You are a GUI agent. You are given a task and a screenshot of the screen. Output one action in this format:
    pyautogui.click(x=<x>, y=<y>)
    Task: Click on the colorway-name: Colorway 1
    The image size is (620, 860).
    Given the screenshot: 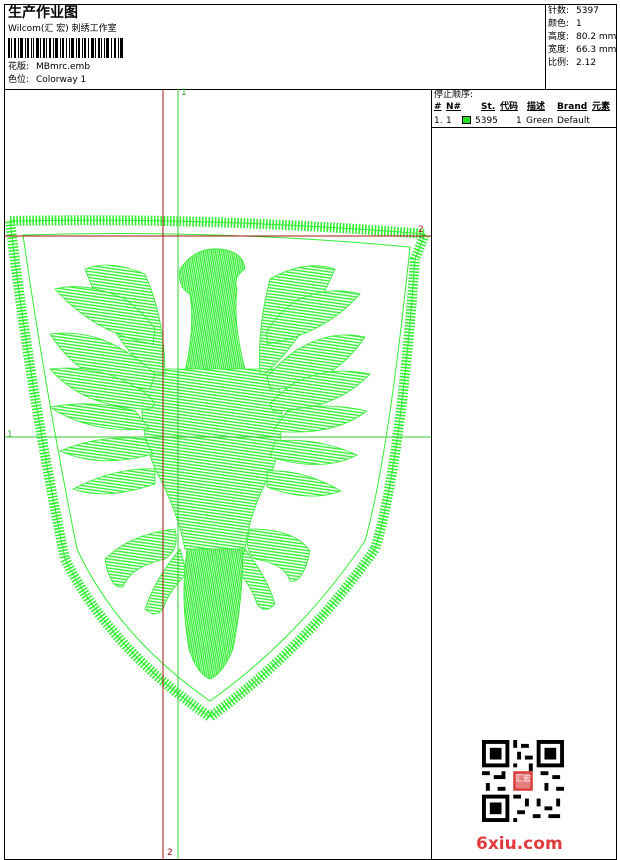 What is the action you would take?
    pyautogui.click(x=61, y=80)
    